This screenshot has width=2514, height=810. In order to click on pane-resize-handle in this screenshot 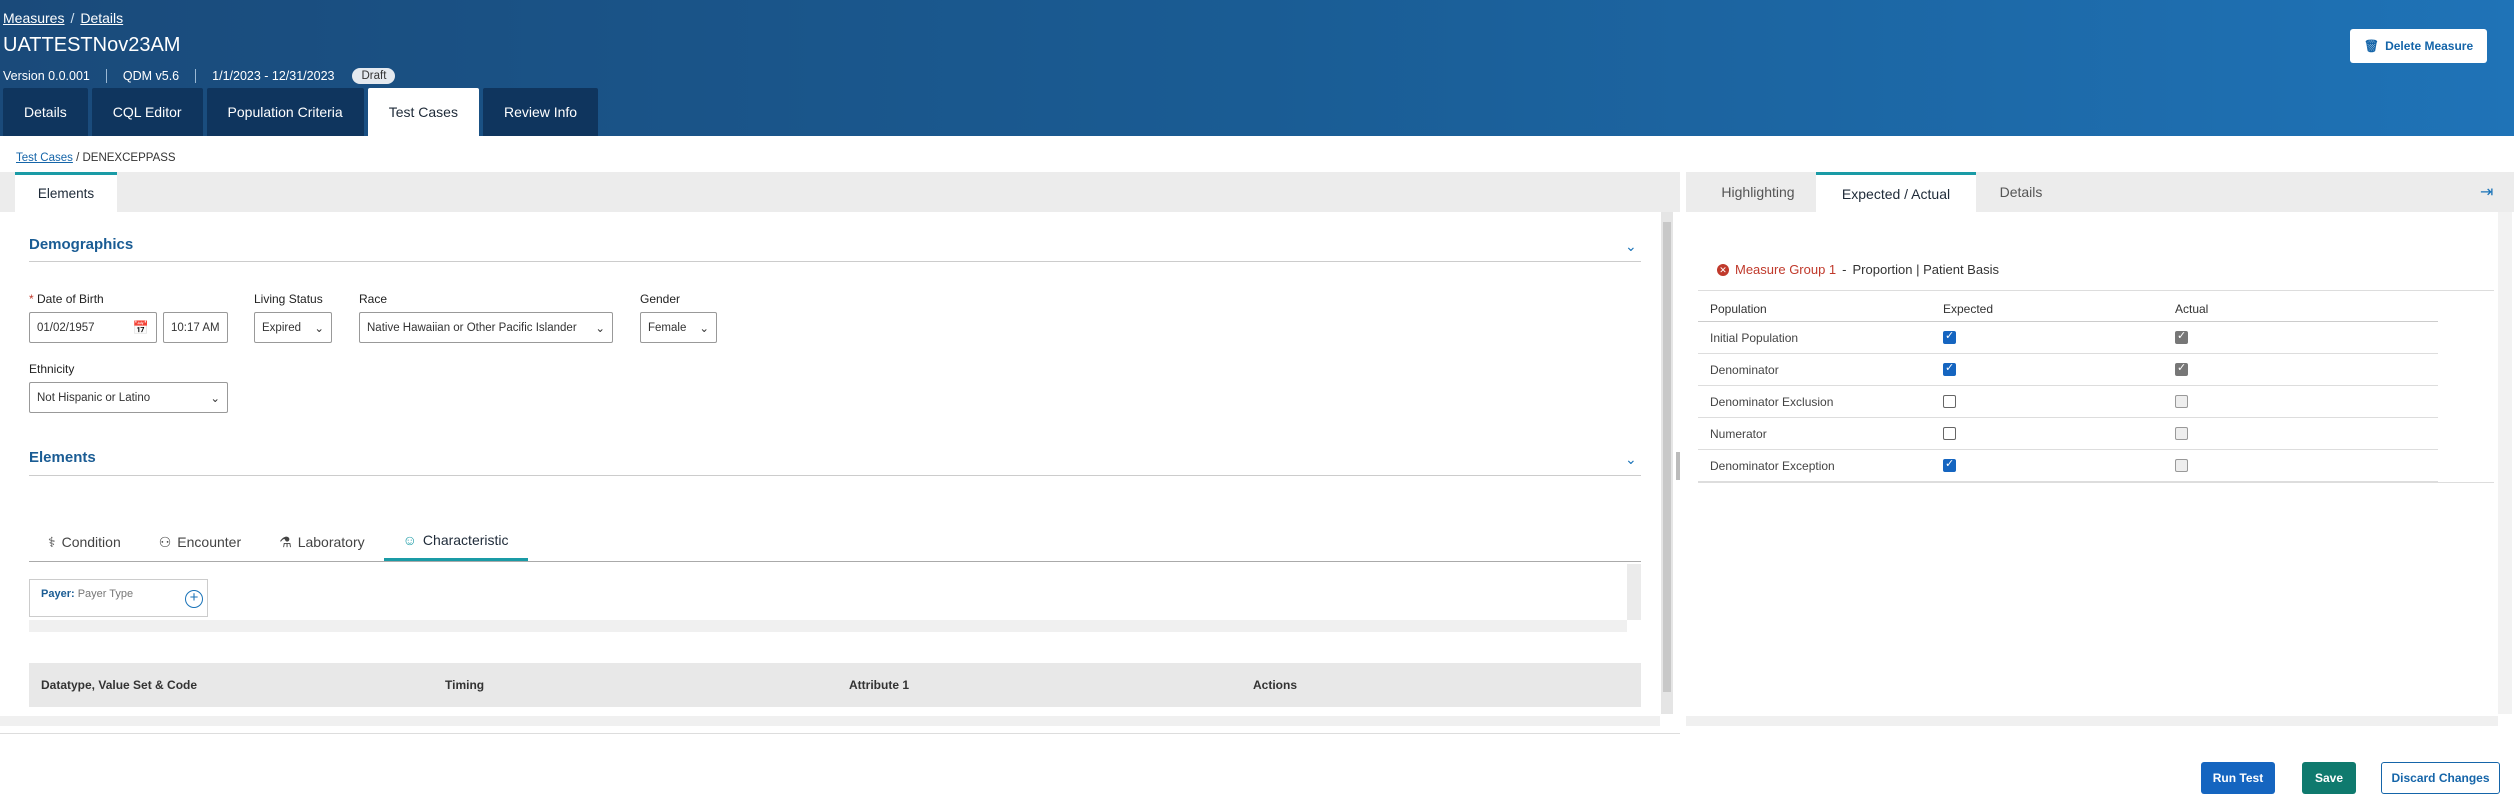, I will do `click(1678, 466)`.